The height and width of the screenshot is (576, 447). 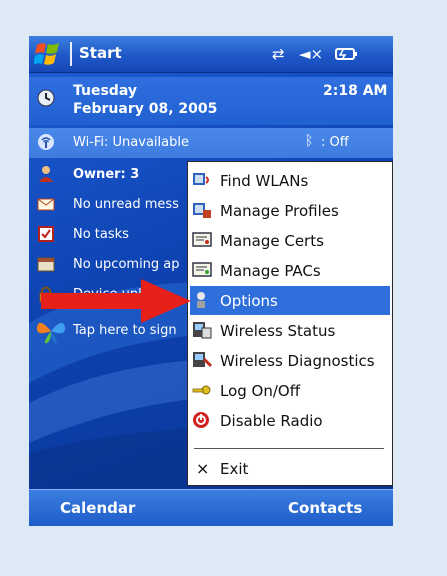 I want to click on find-wlans-icon, so click(x=201, y=179).